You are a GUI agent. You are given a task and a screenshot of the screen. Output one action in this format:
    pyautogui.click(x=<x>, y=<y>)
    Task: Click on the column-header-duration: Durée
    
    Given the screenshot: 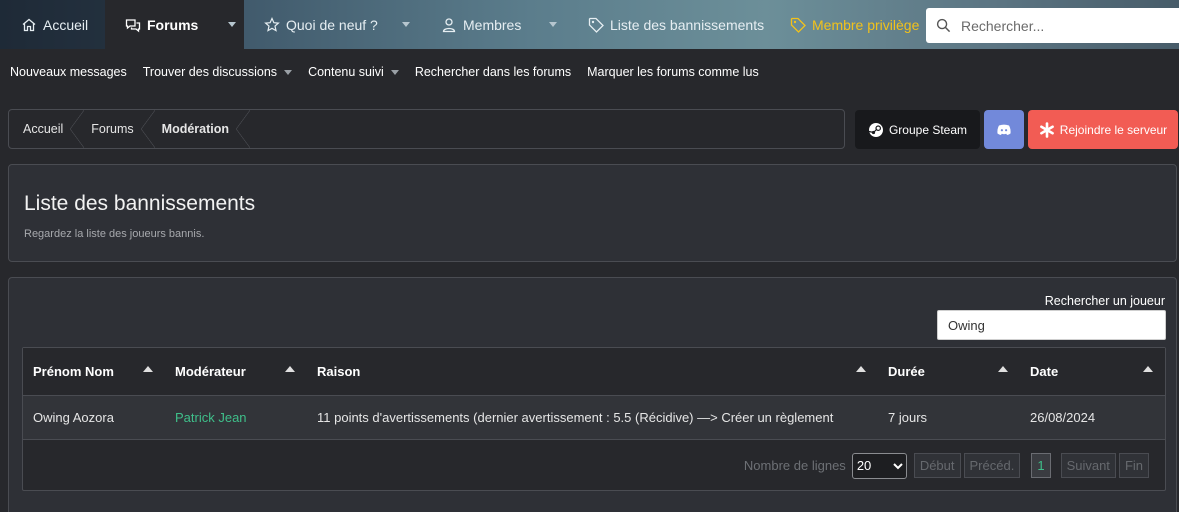 What is the action you would take?
    pyautogui.click(x=949, y=372)
    